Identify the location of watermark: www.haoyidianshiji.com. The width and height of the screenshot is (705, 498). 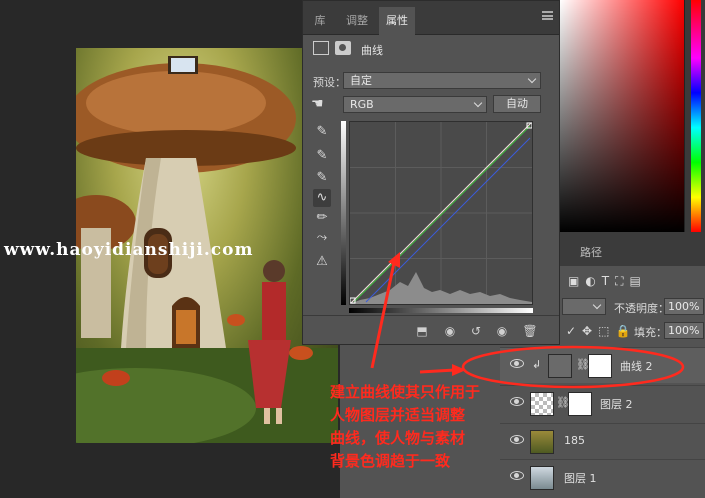
(129, 250).